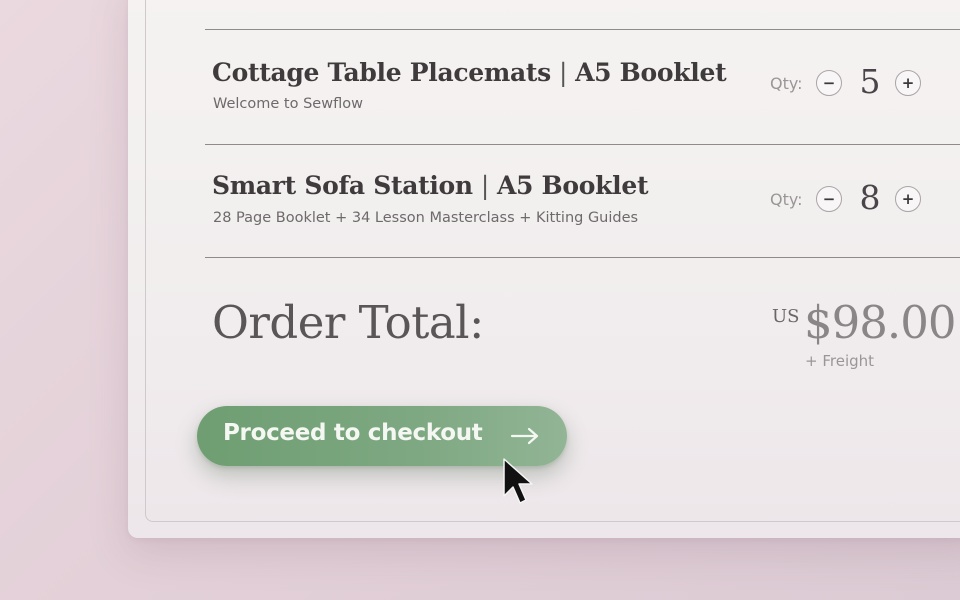  I want to click on currency-code: US, so click(786, 316).